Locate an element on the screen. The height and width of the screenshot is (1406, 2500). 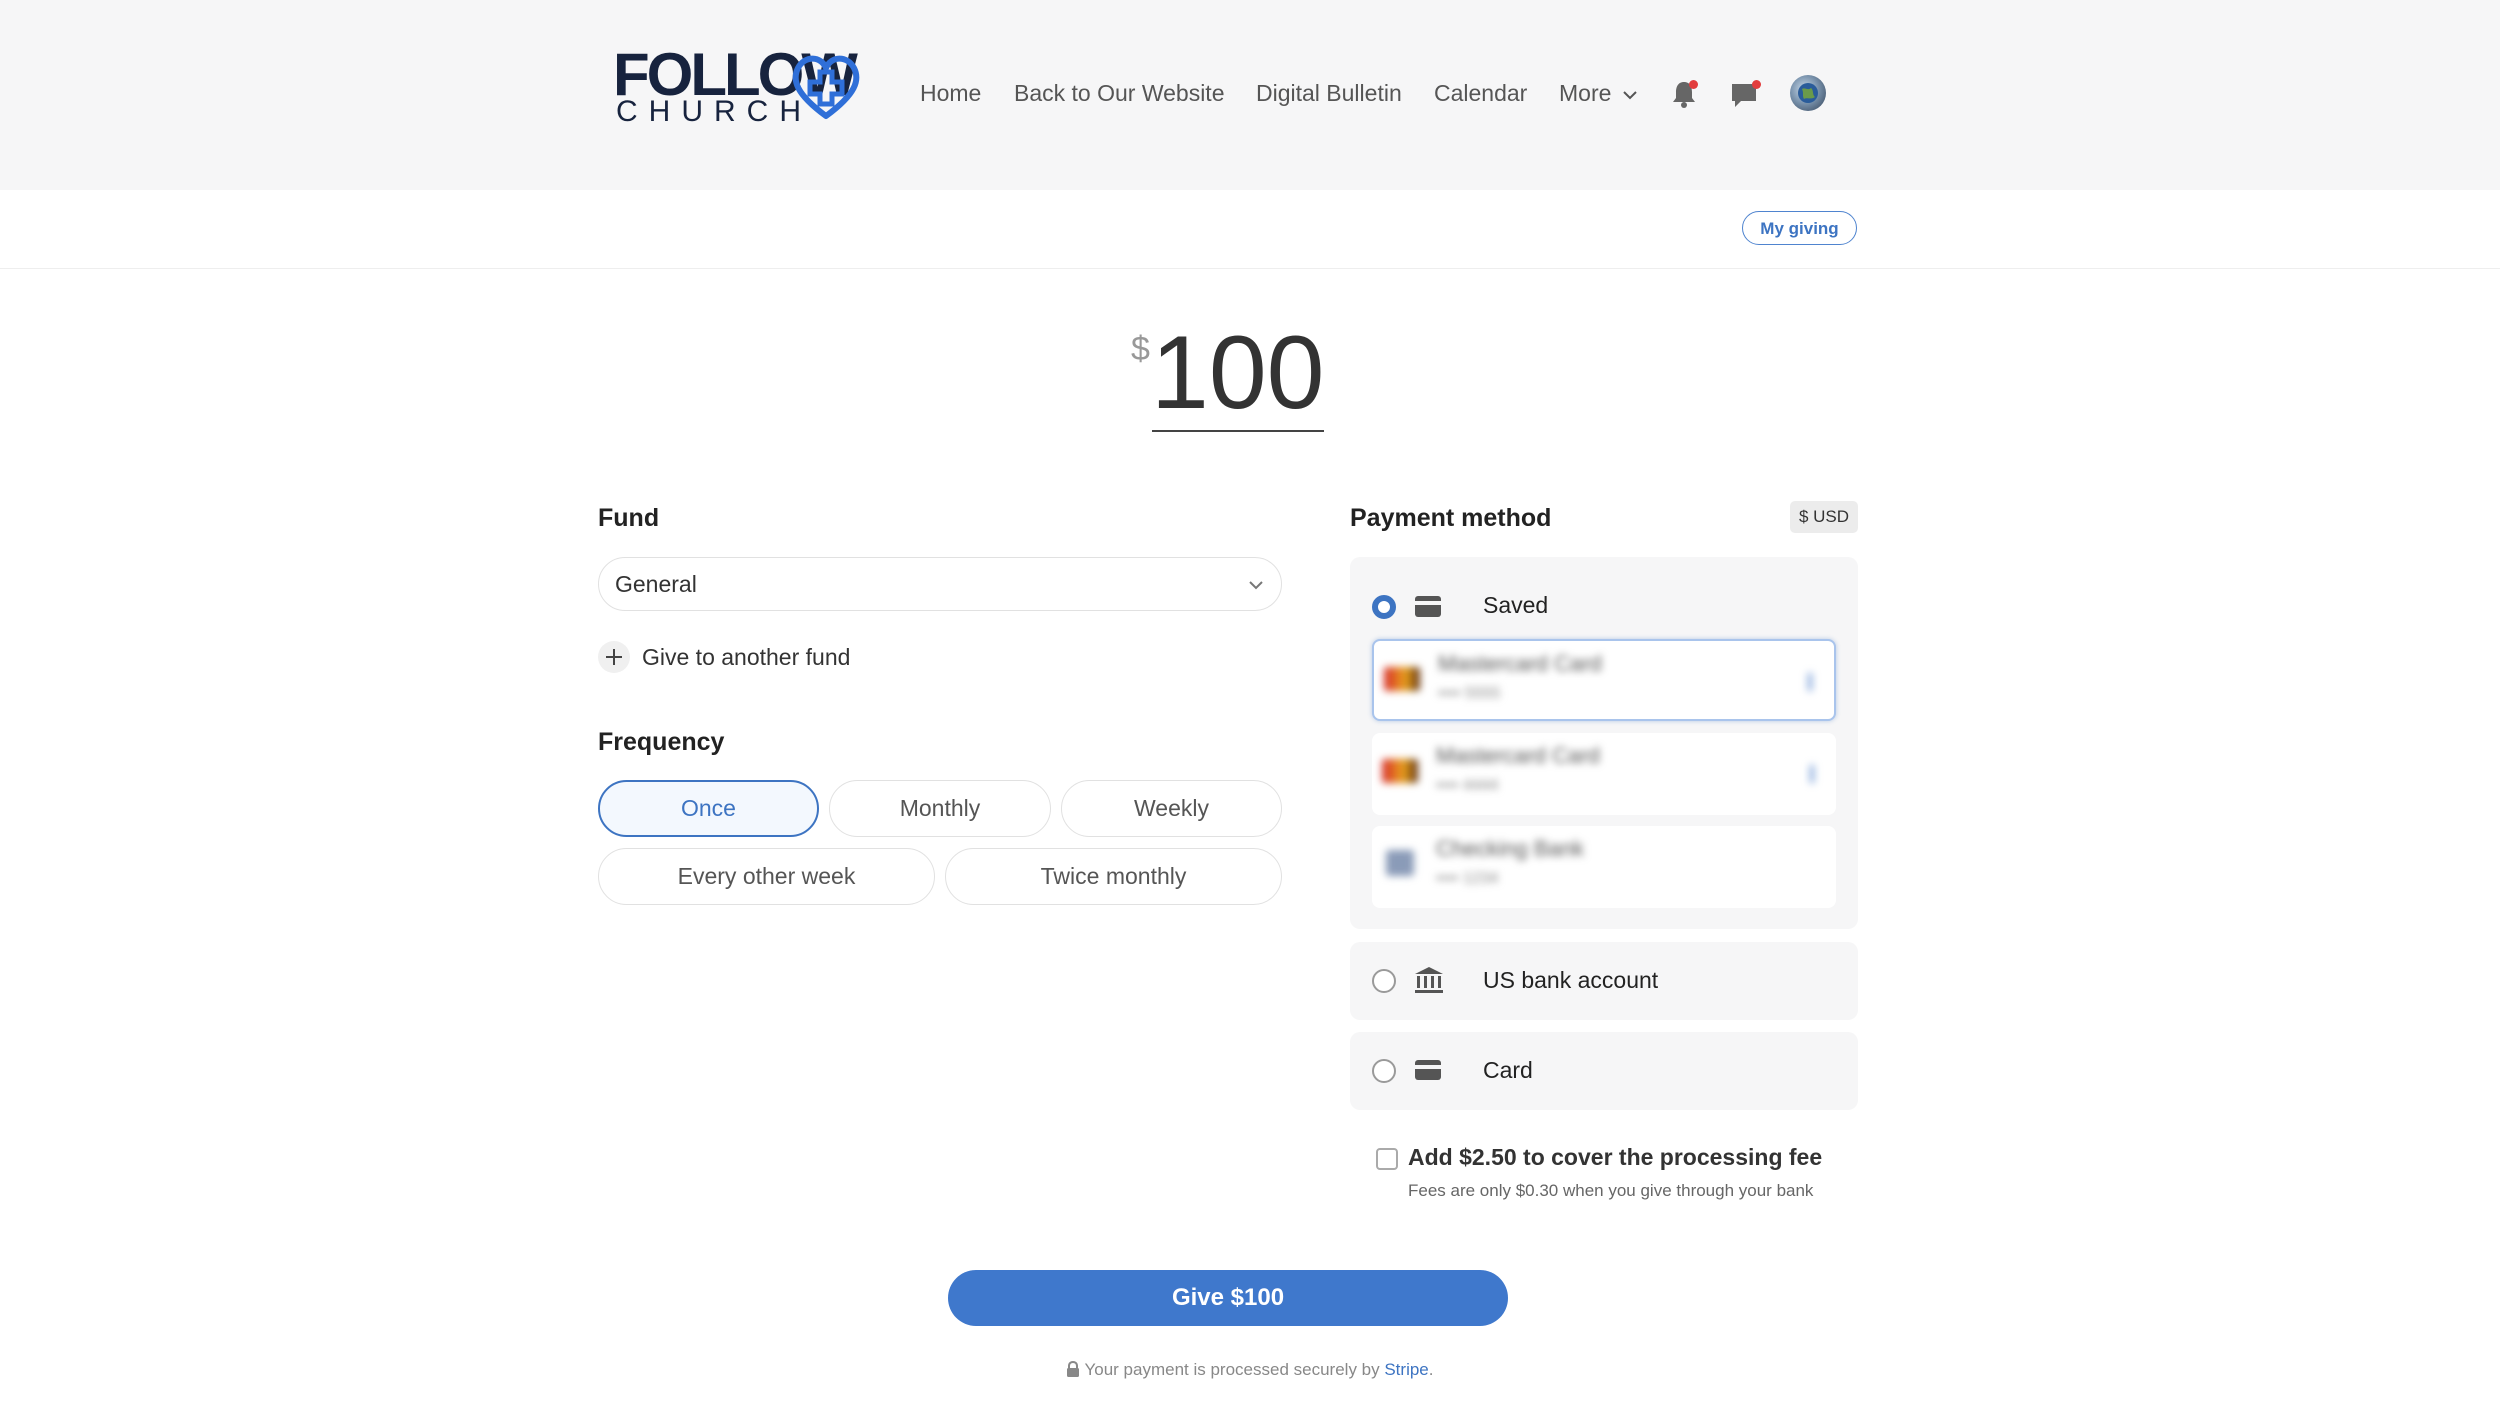
avatar-globe-icon is located at coordinates (1808, 93).